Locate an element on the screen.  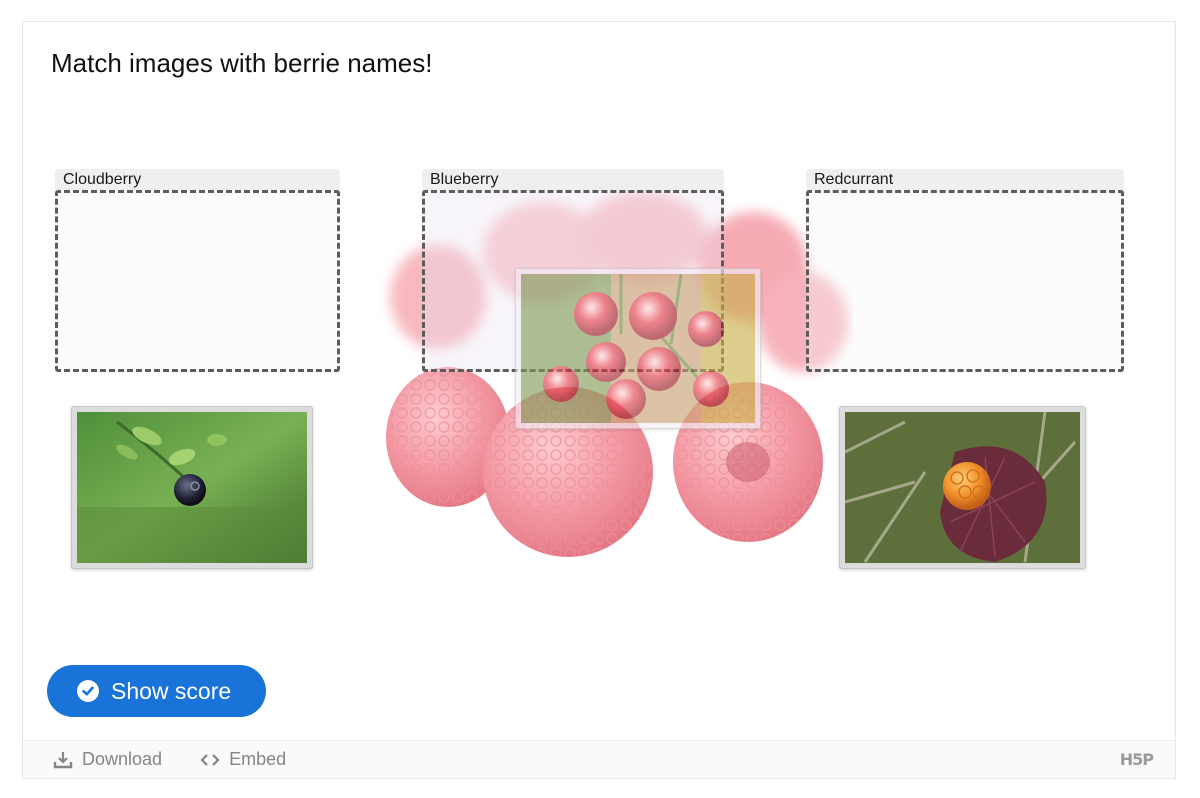
draggable-blueberry-image is located at coordinates (192, 487).